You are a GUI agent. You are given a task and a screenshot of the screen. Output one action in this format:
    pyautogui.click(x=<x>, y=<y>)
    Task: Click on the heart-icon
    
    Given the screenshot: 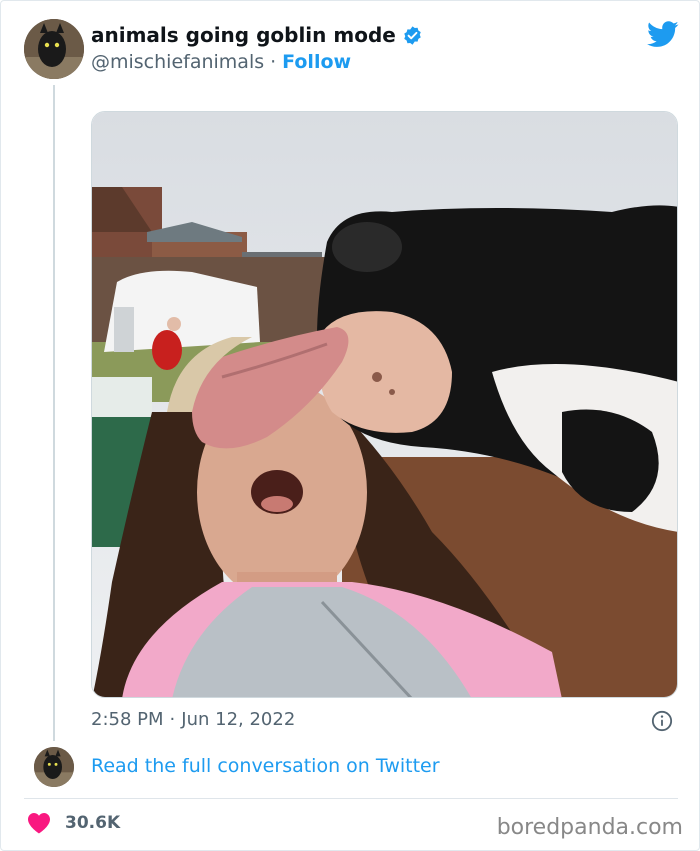 What is the action you would take?
    pyautogui.click(x=39, y=823)
    